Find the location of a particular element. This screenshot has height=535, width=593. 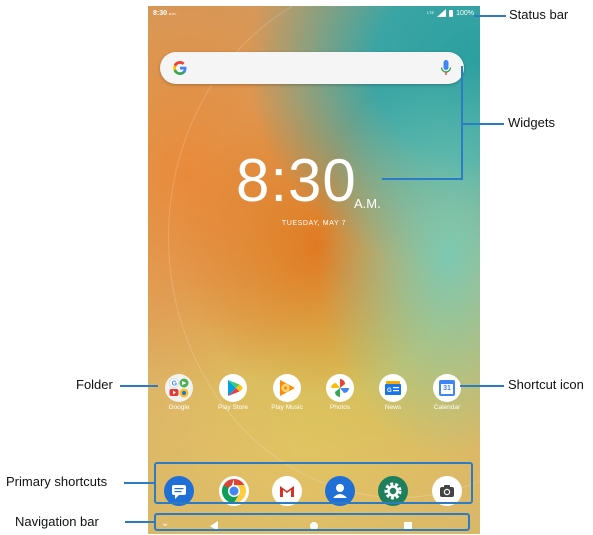

status-icons: LTE 100% is located at coordinates (450, 13).